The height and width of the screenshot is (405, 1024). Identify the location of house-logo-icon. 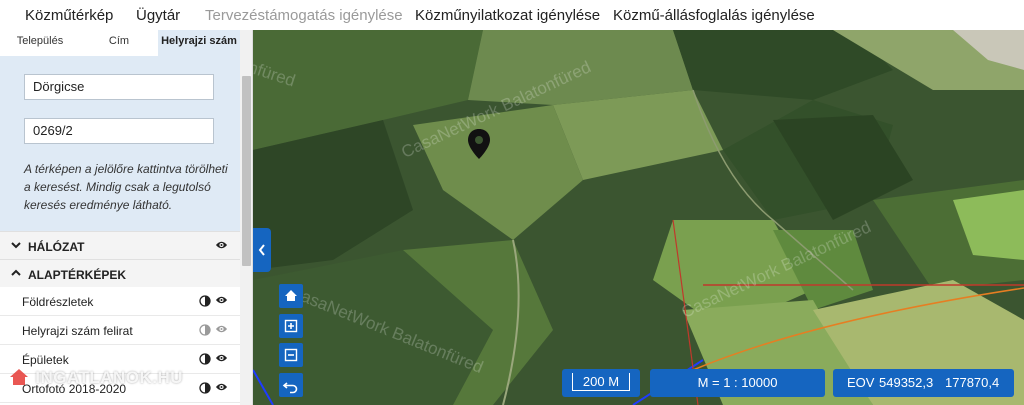
(19, 377).